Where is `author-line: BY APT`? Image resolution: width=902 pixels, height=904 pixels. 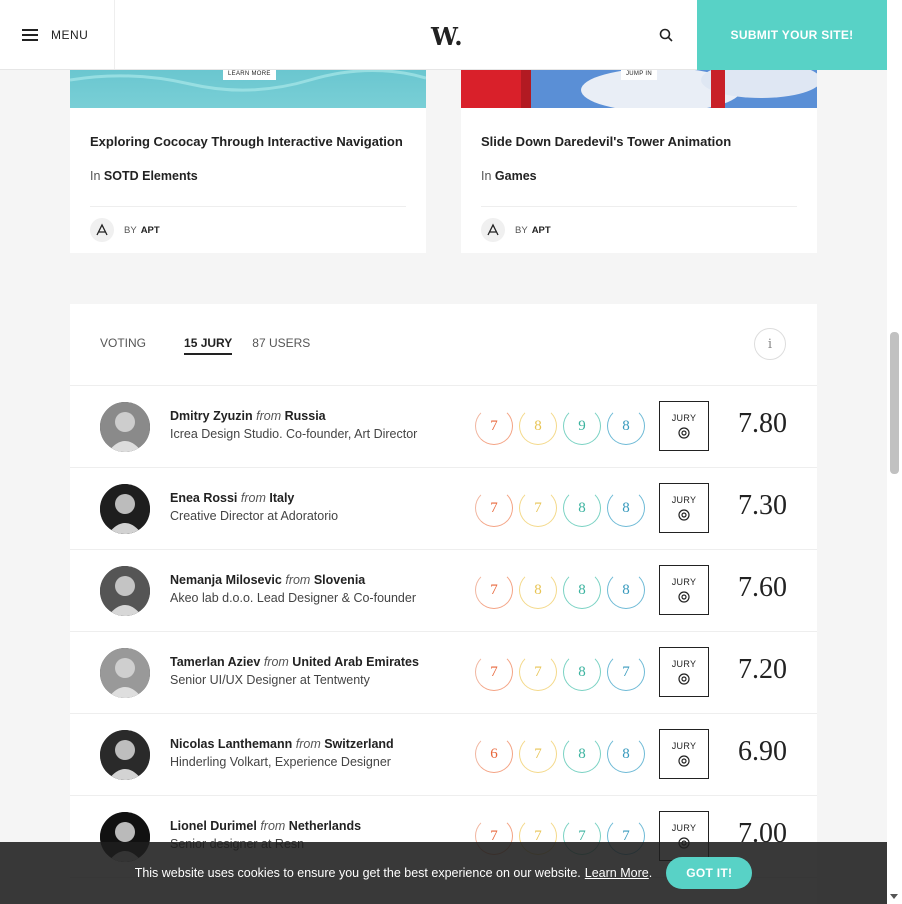
author-line: BY APT is located at coordinates (125, 230).